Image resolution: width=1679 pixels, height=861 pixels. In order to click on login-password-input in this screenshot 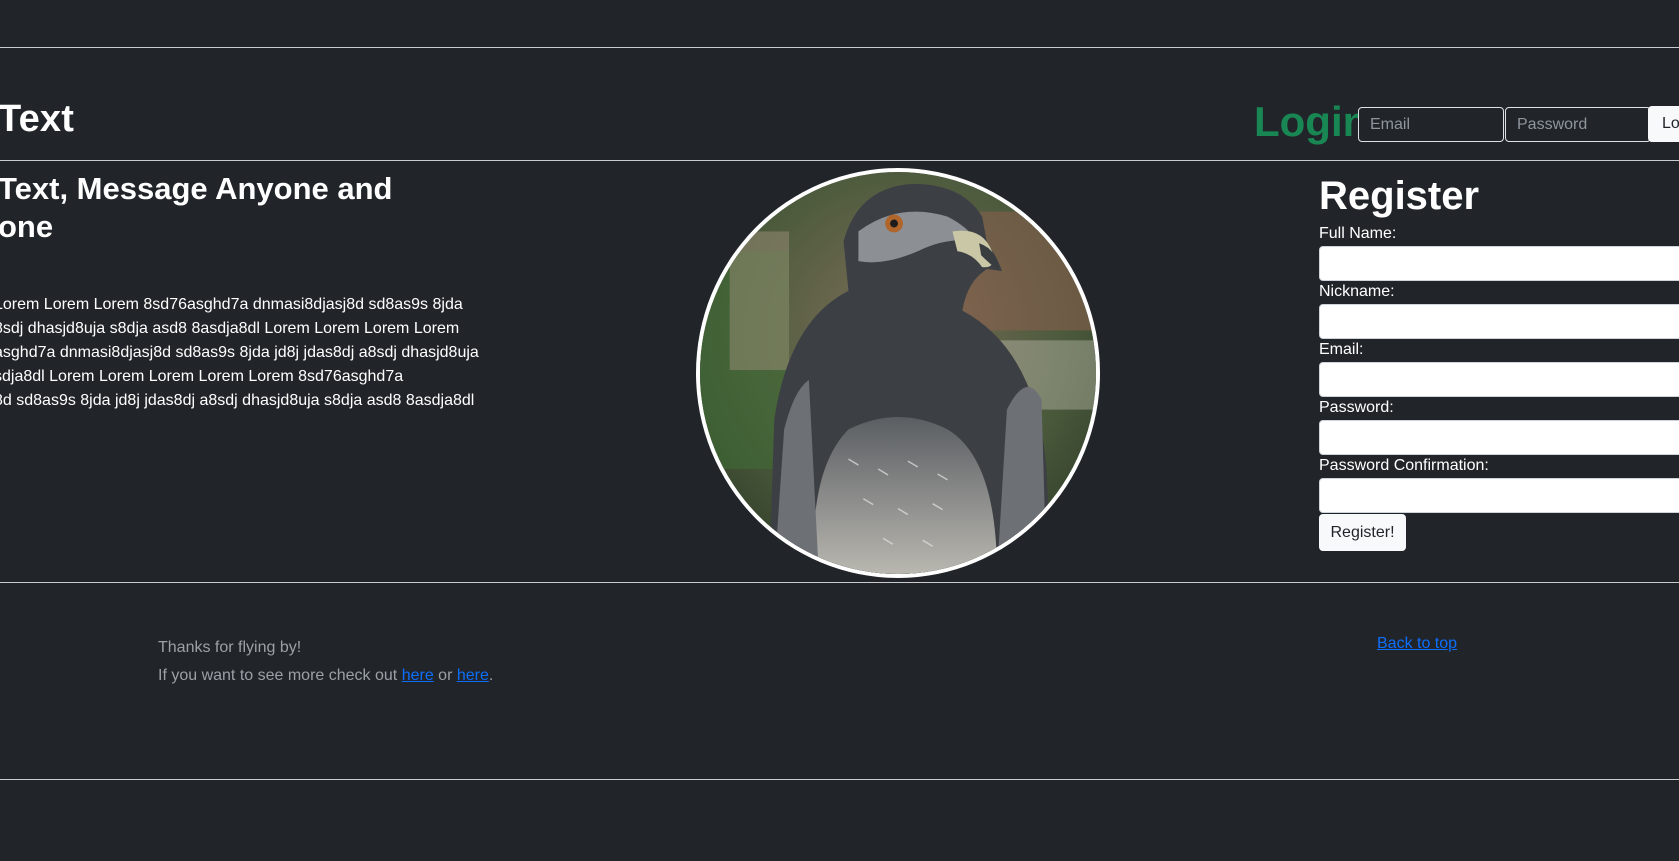, I will do `click(1578, 124)`.